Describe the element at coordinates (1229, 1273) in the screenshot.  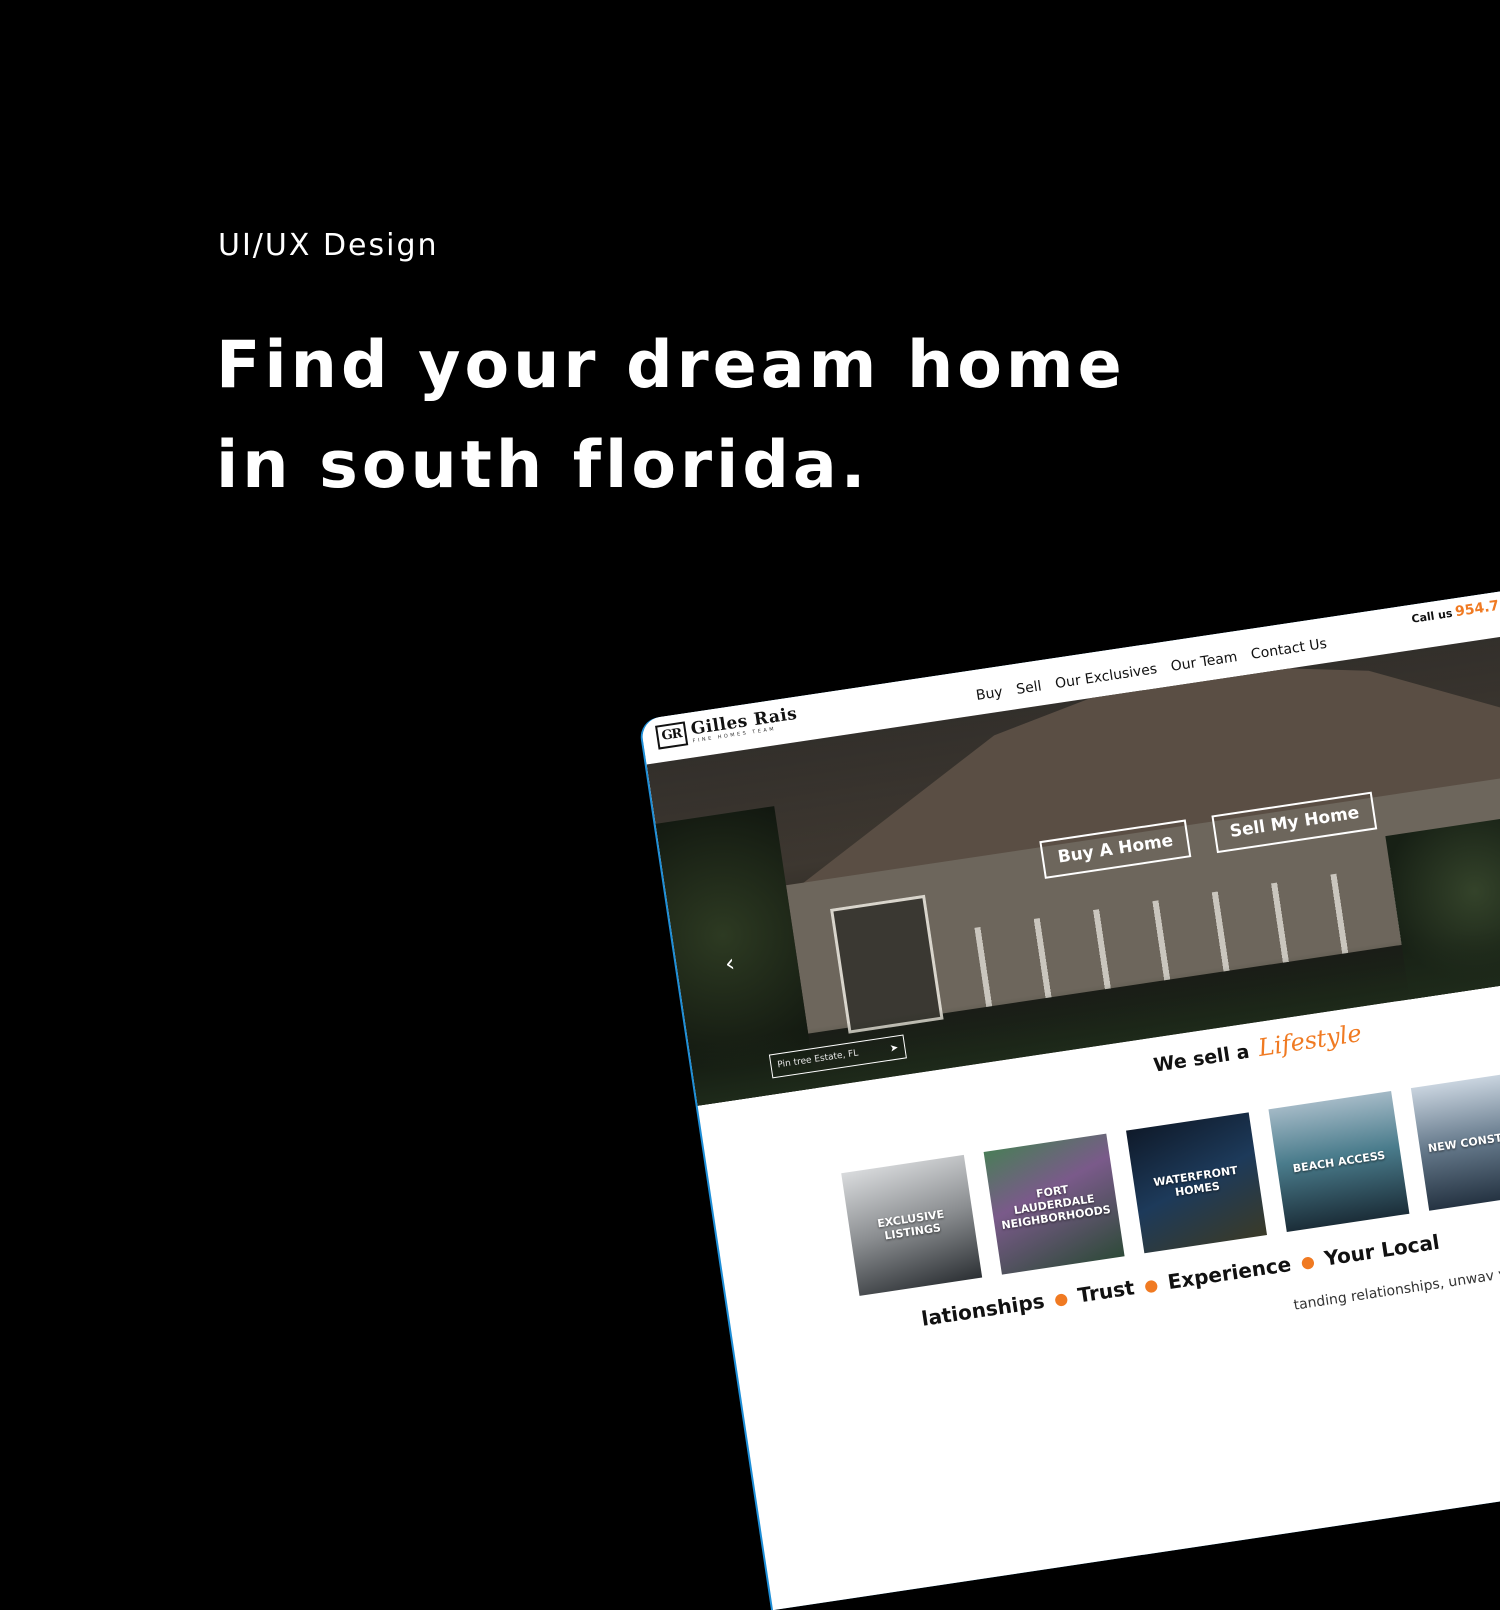
I see `value-experience: Experience` at that location.